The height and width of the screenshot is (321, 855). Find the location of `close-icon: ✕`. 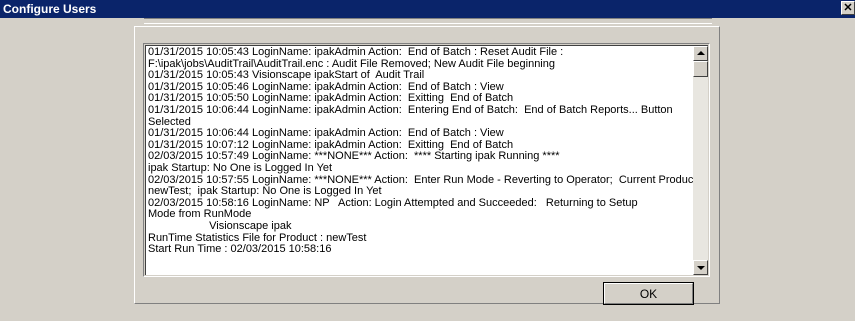

close-icon: ✕ is located at coordinates (848, 8).